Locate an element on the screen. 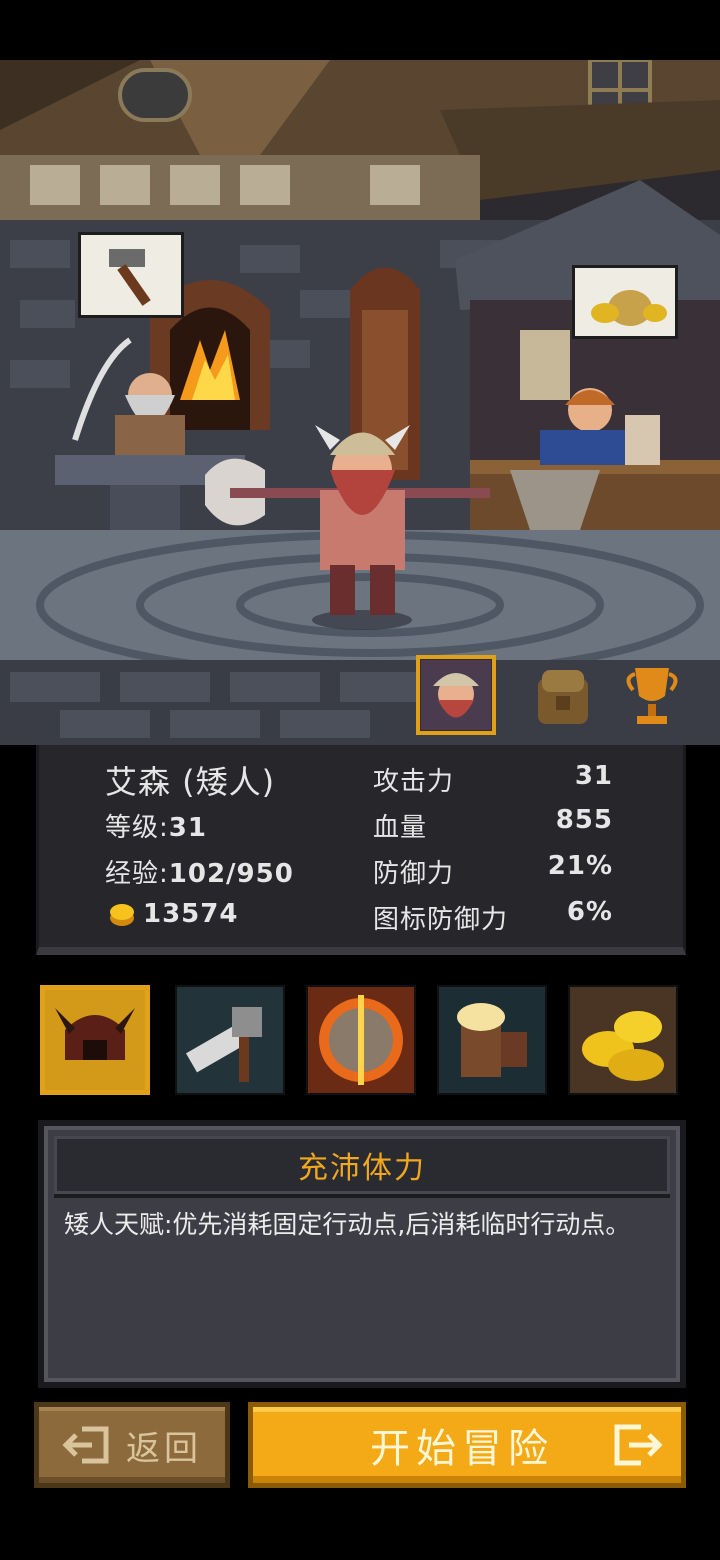  money-bag-icon is located at coordinates (629, 308).